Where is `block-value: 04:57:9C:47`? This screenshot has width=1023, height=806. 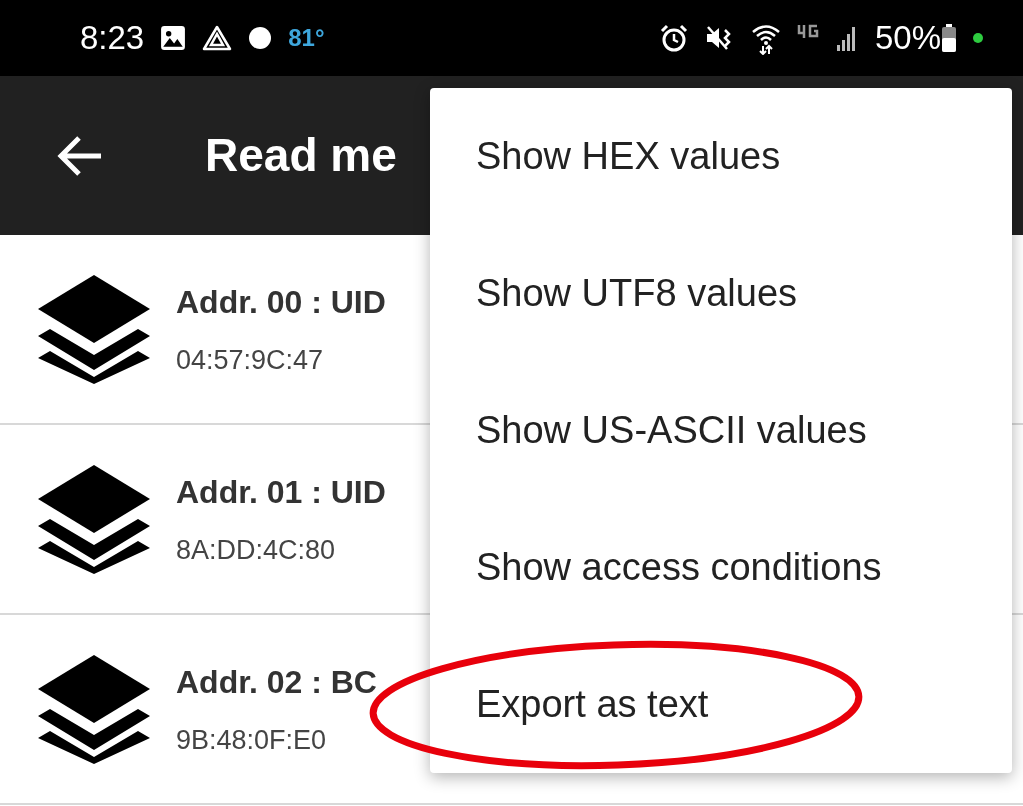 block-value: 04:57:9C:47 is located at coordinates (250, 360).